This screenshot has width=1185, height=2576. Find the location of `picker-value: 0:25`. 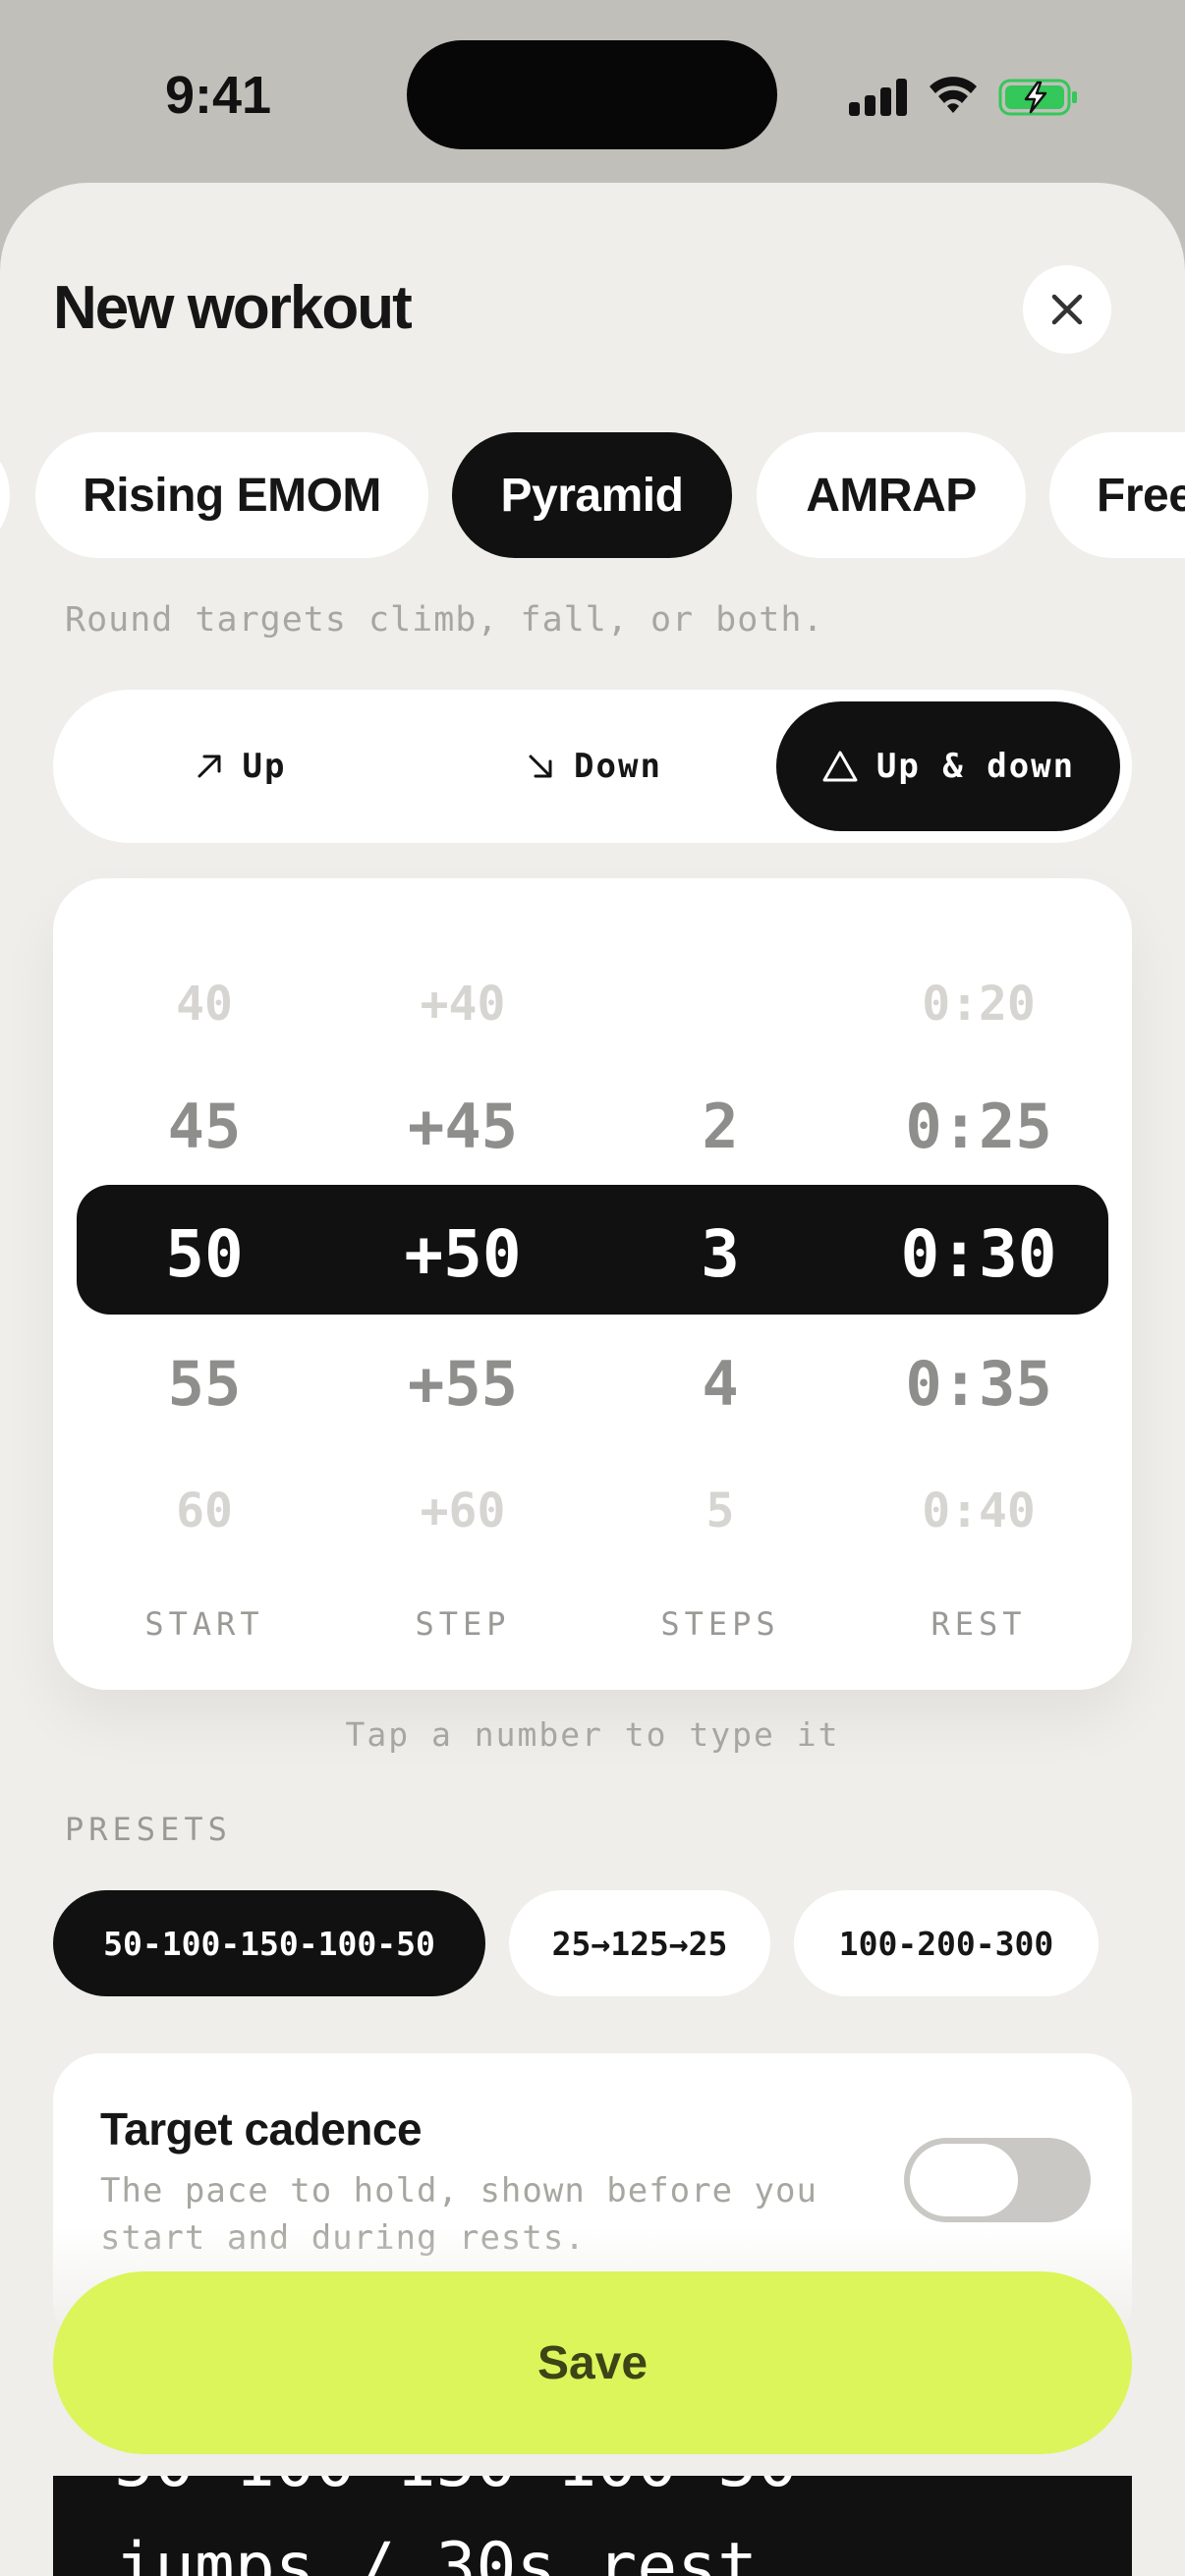

picker-value: 0:25 is located at coordinates (979, 1126).